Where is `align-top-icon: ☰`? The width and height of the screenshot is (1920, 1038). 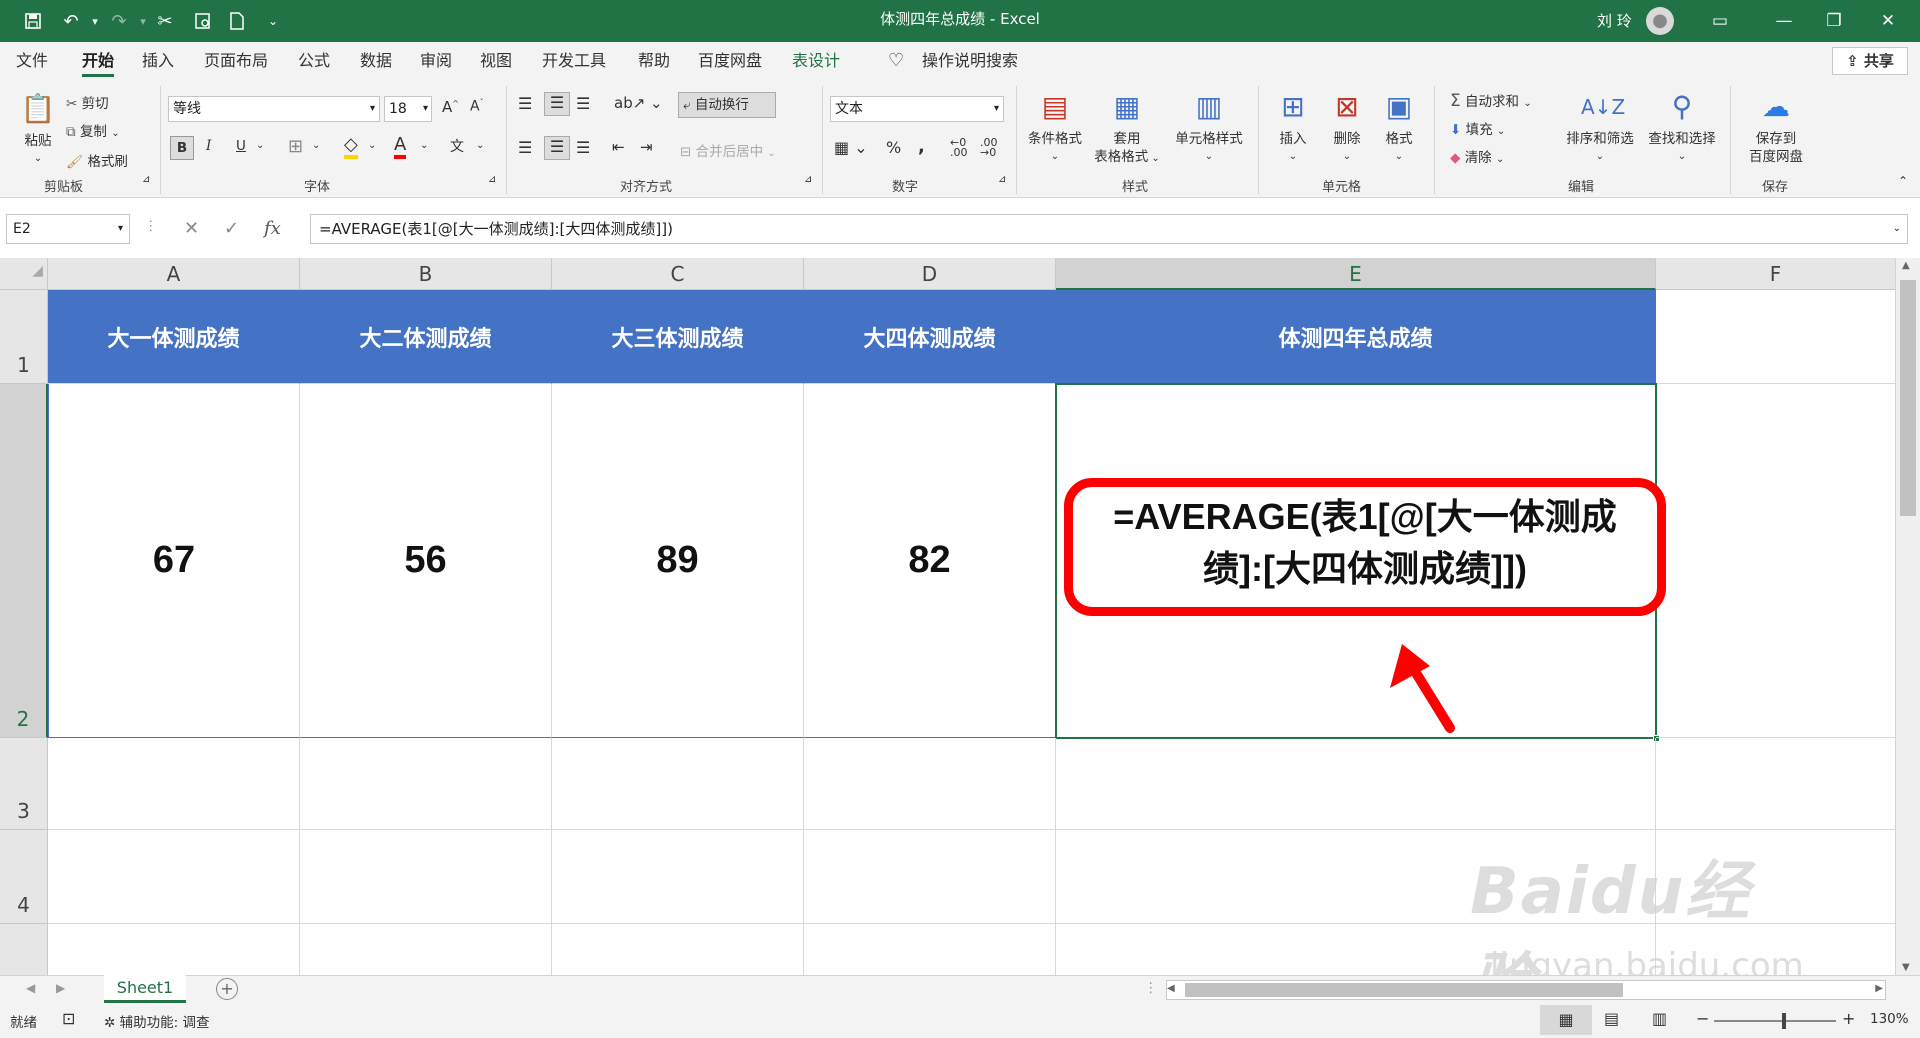 align-top-icon: ☰ is located at coordinates (525, 103).